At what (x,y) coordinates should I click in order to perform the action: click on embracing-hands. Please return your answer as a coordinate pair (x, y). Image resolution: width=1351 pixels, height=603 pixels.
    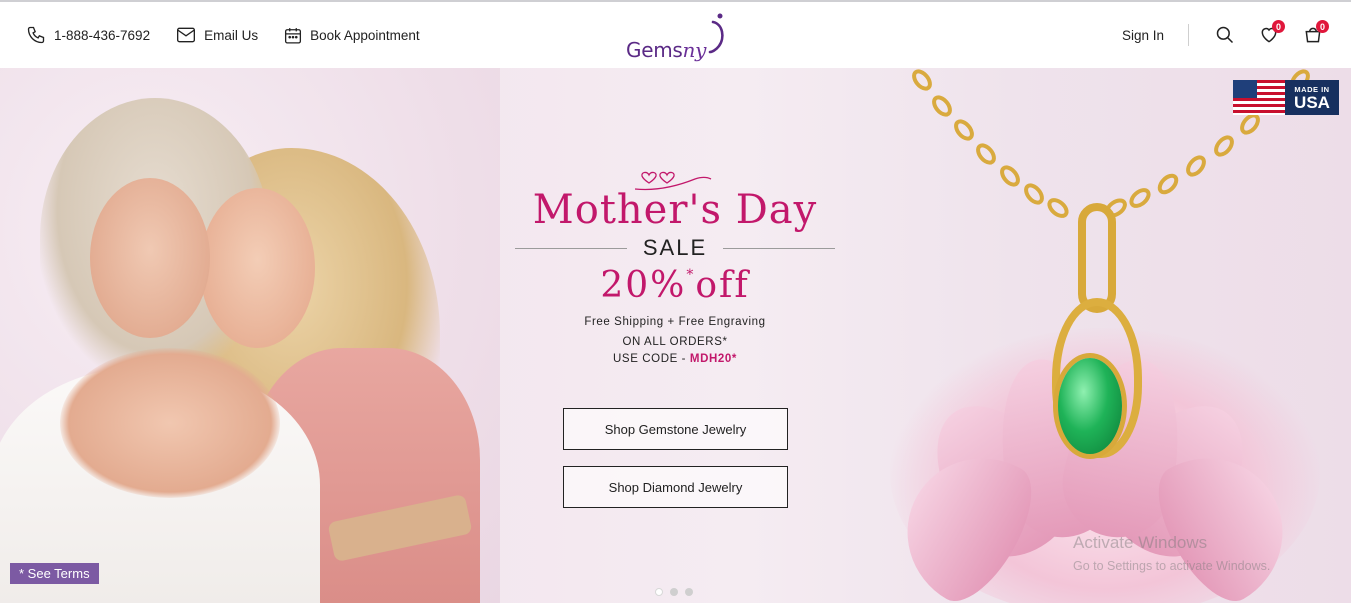
    Looking at the image, I should click on (170, 423).